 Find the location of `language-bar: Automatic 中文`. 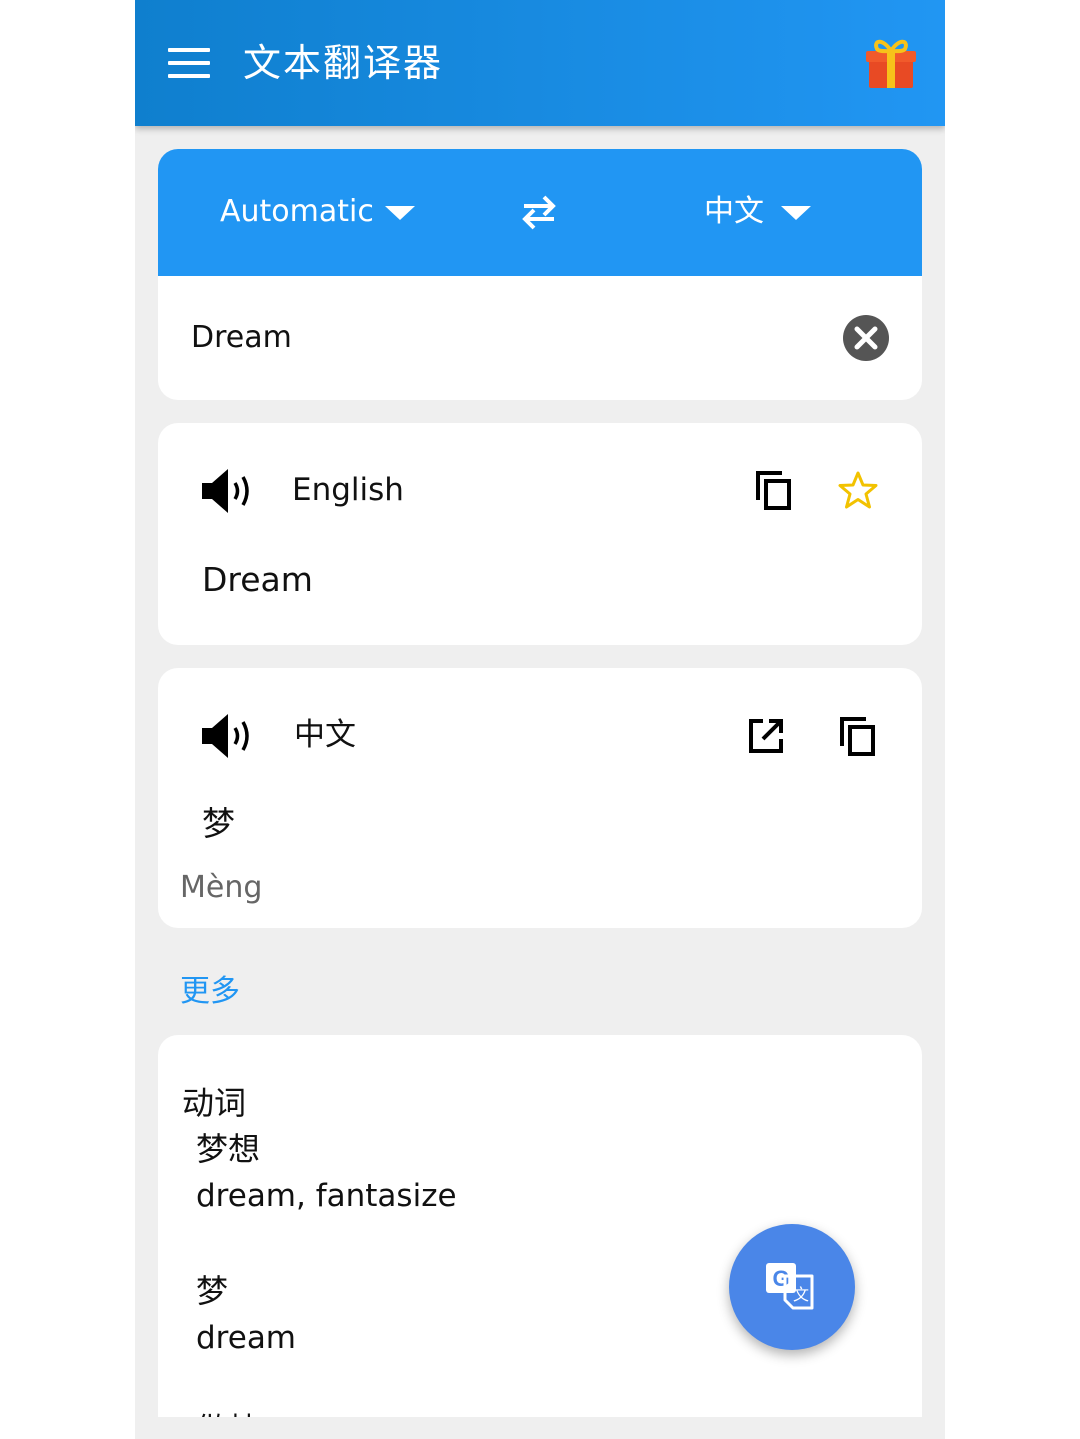

language-bar: Automatic 中文 is located at coordinates (540, 212).